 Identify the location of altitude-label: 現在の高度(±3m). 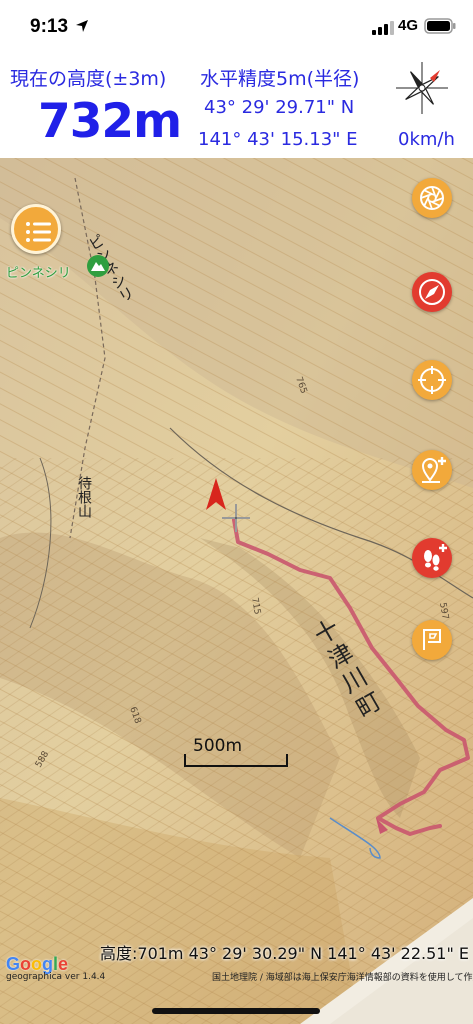
(88, 79).